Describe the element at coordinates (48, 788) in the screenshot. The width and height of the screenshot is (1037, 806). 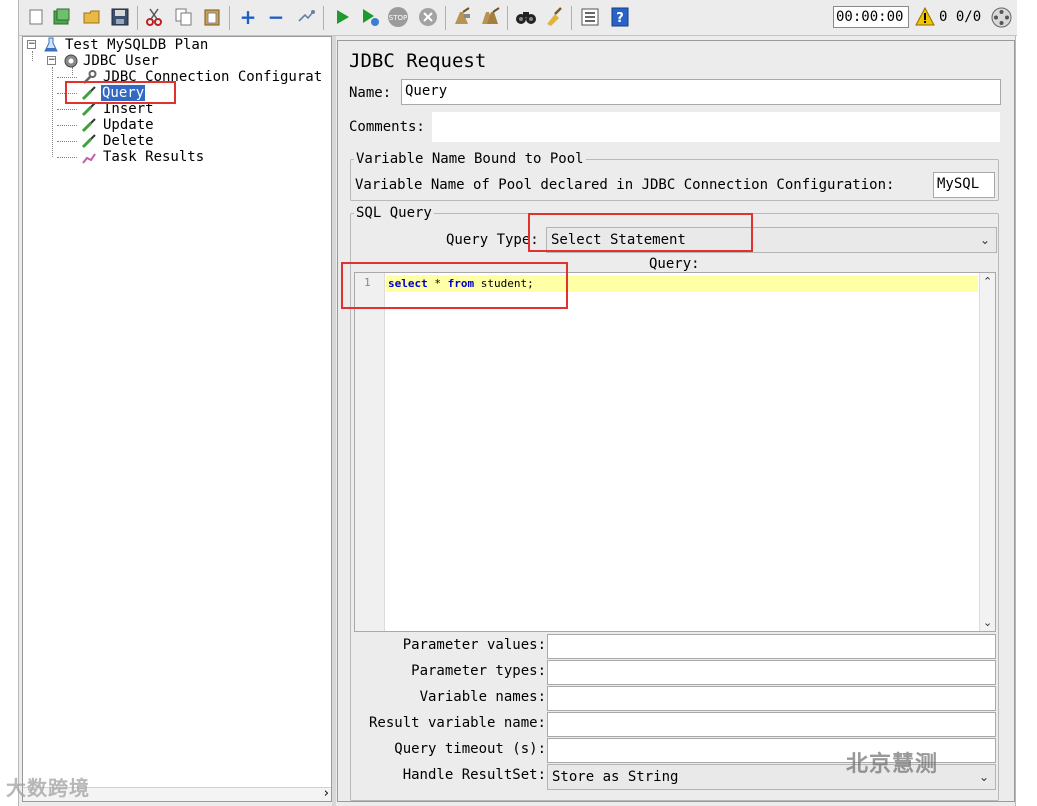
I see `watermark-left: 大数跨境` at that location.